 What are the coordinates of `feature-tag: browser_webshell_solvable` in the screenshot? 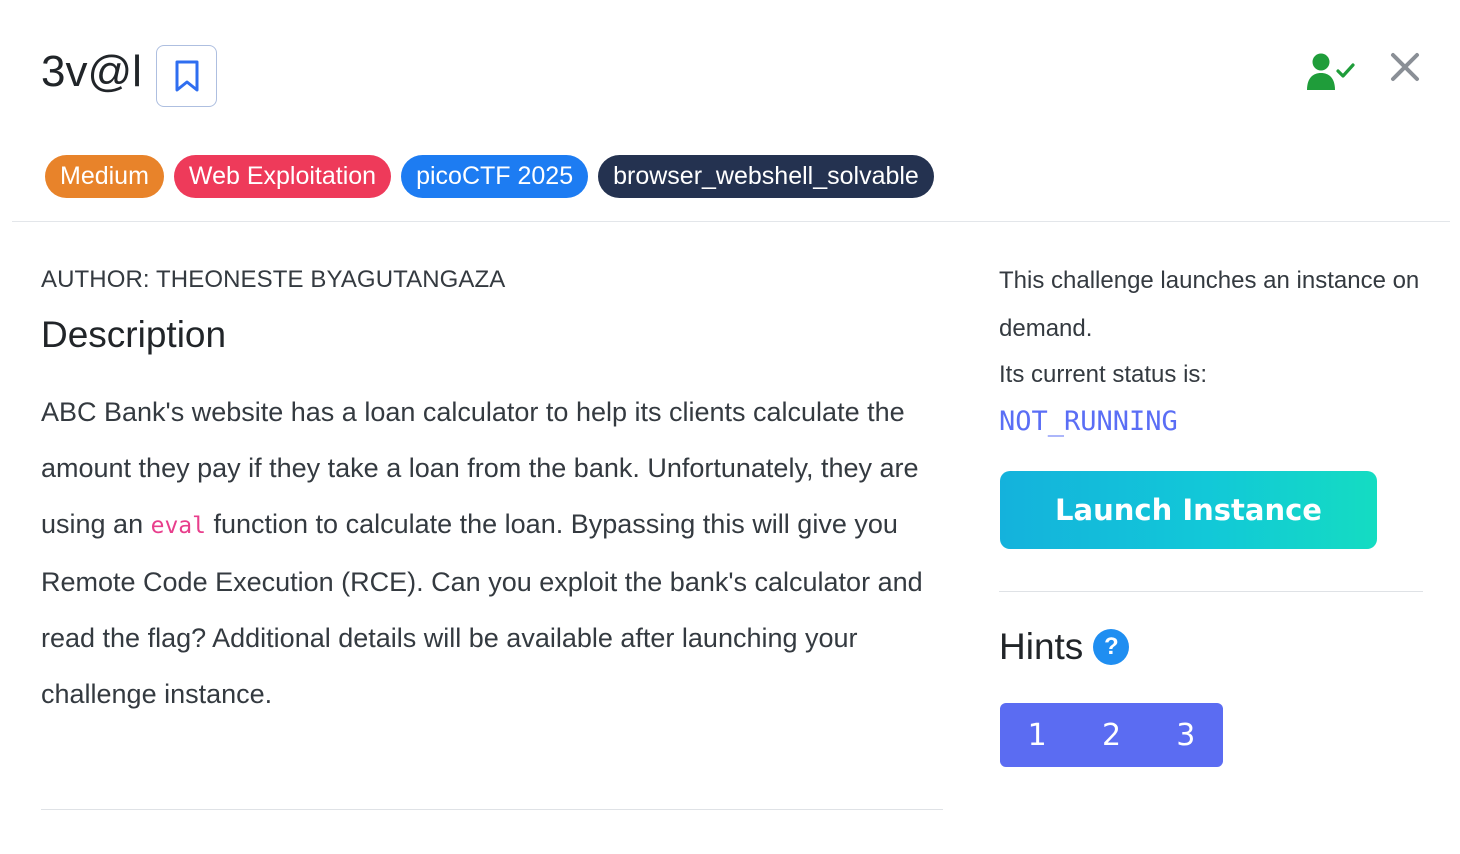 It's located at (766, 176).